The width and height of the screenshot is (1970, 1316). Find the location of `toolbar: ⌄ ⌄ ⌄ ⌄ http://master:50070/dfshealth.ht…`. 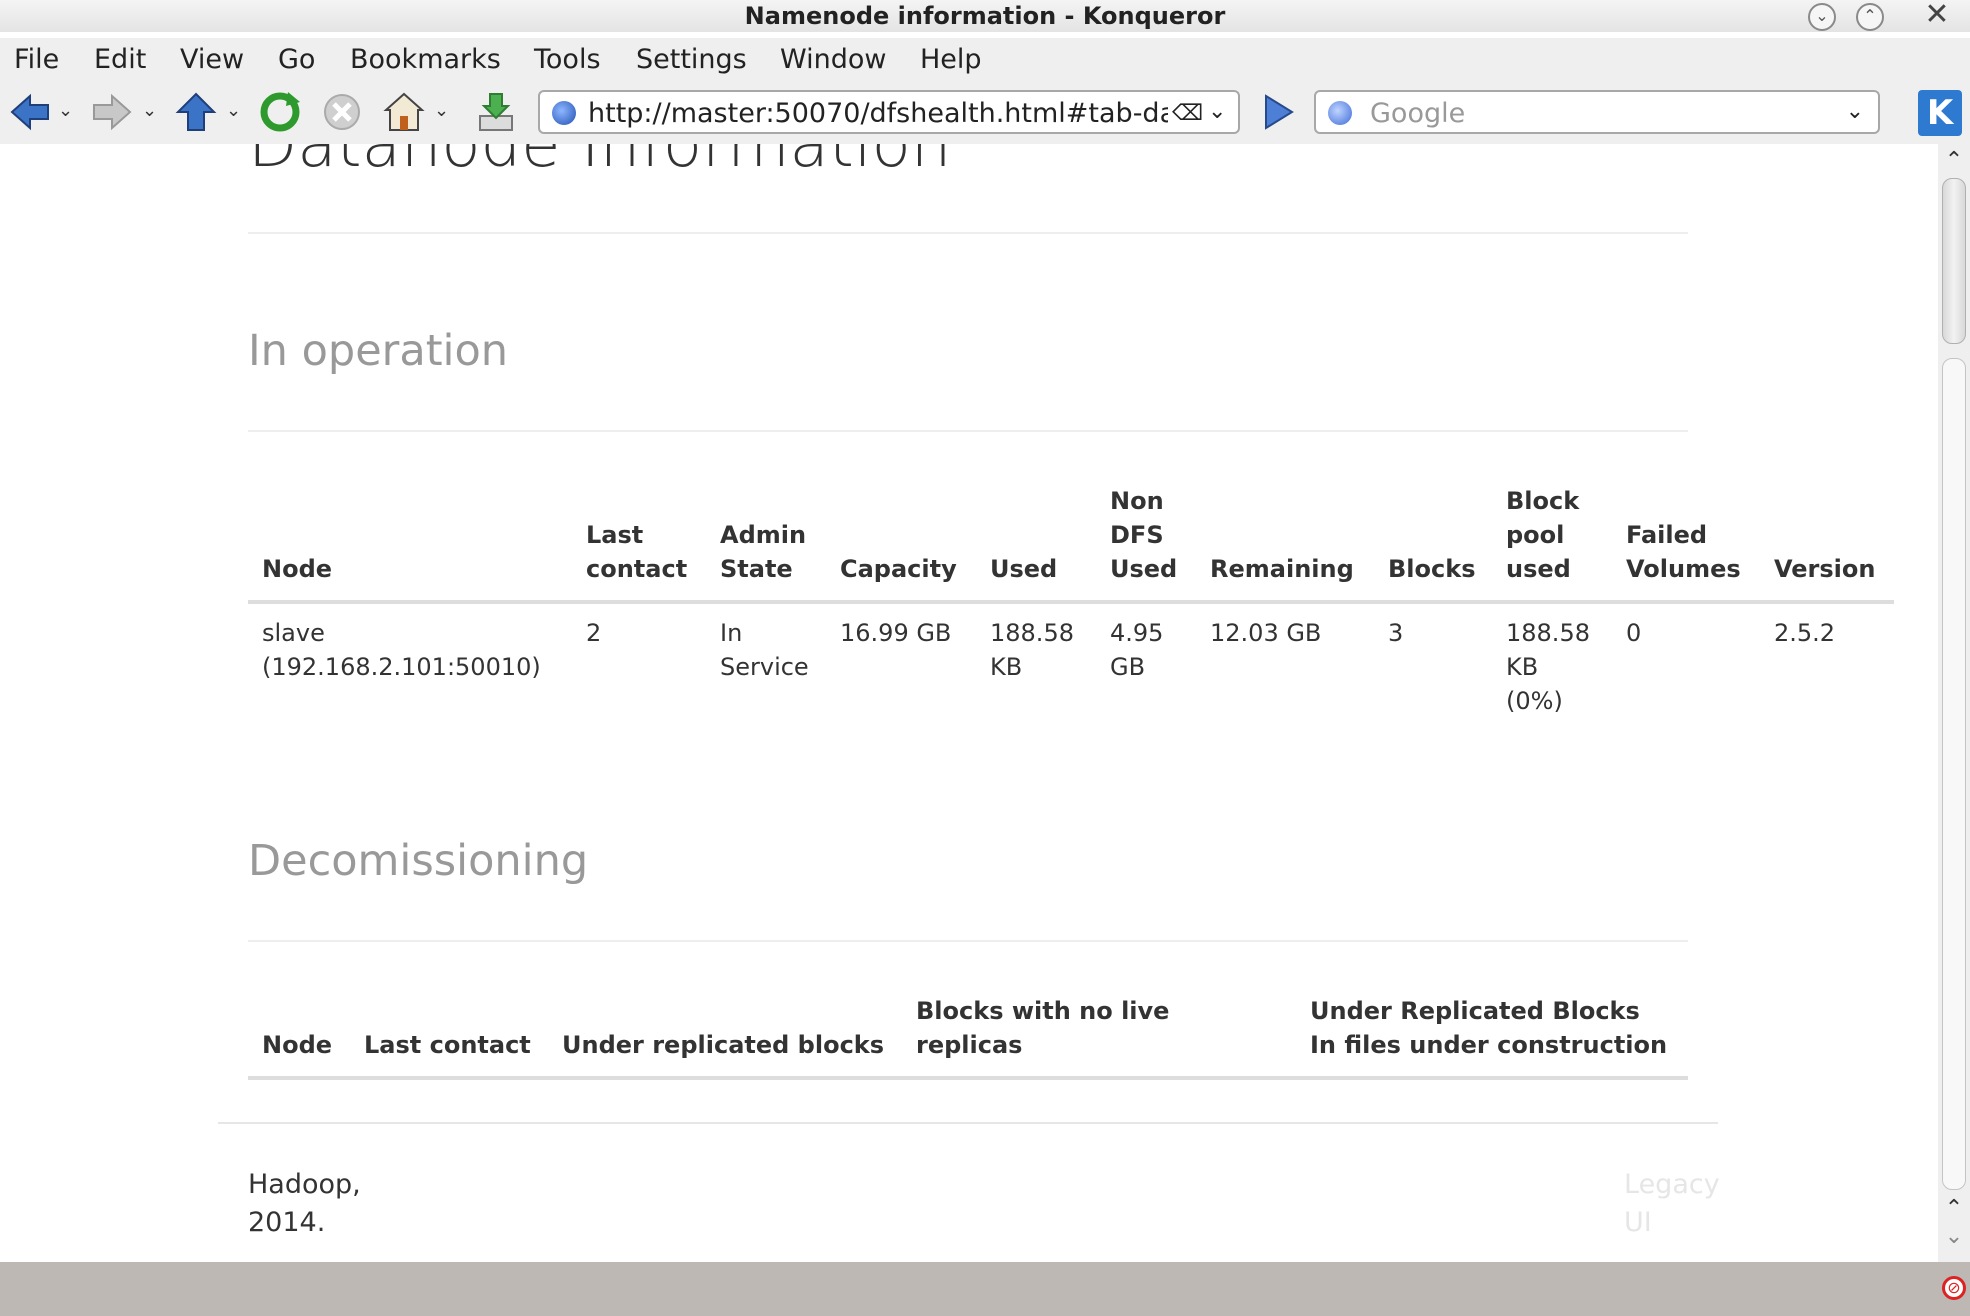

toolbar: ⌄ ⌄ ⌄ ⌄ http://master:50070/dfshealth.ht… is located at coordinates (985, 113).